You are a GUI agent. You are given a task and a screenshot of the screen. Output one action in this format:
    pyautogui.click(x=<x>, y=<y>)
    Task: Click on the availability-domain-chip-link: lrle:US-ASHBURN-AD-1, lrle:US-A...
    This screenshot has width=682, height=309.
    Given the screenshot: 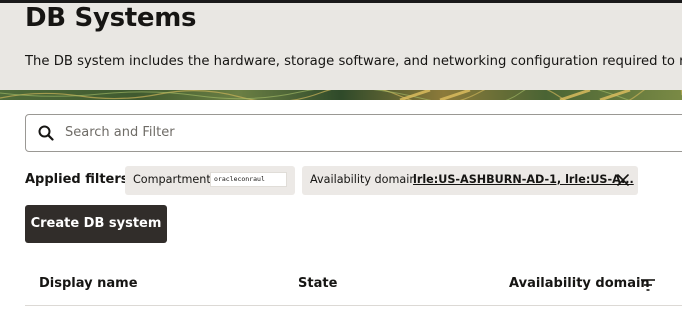 What is the action you would take?
    pyautogui.click(x=523, y=179)
    